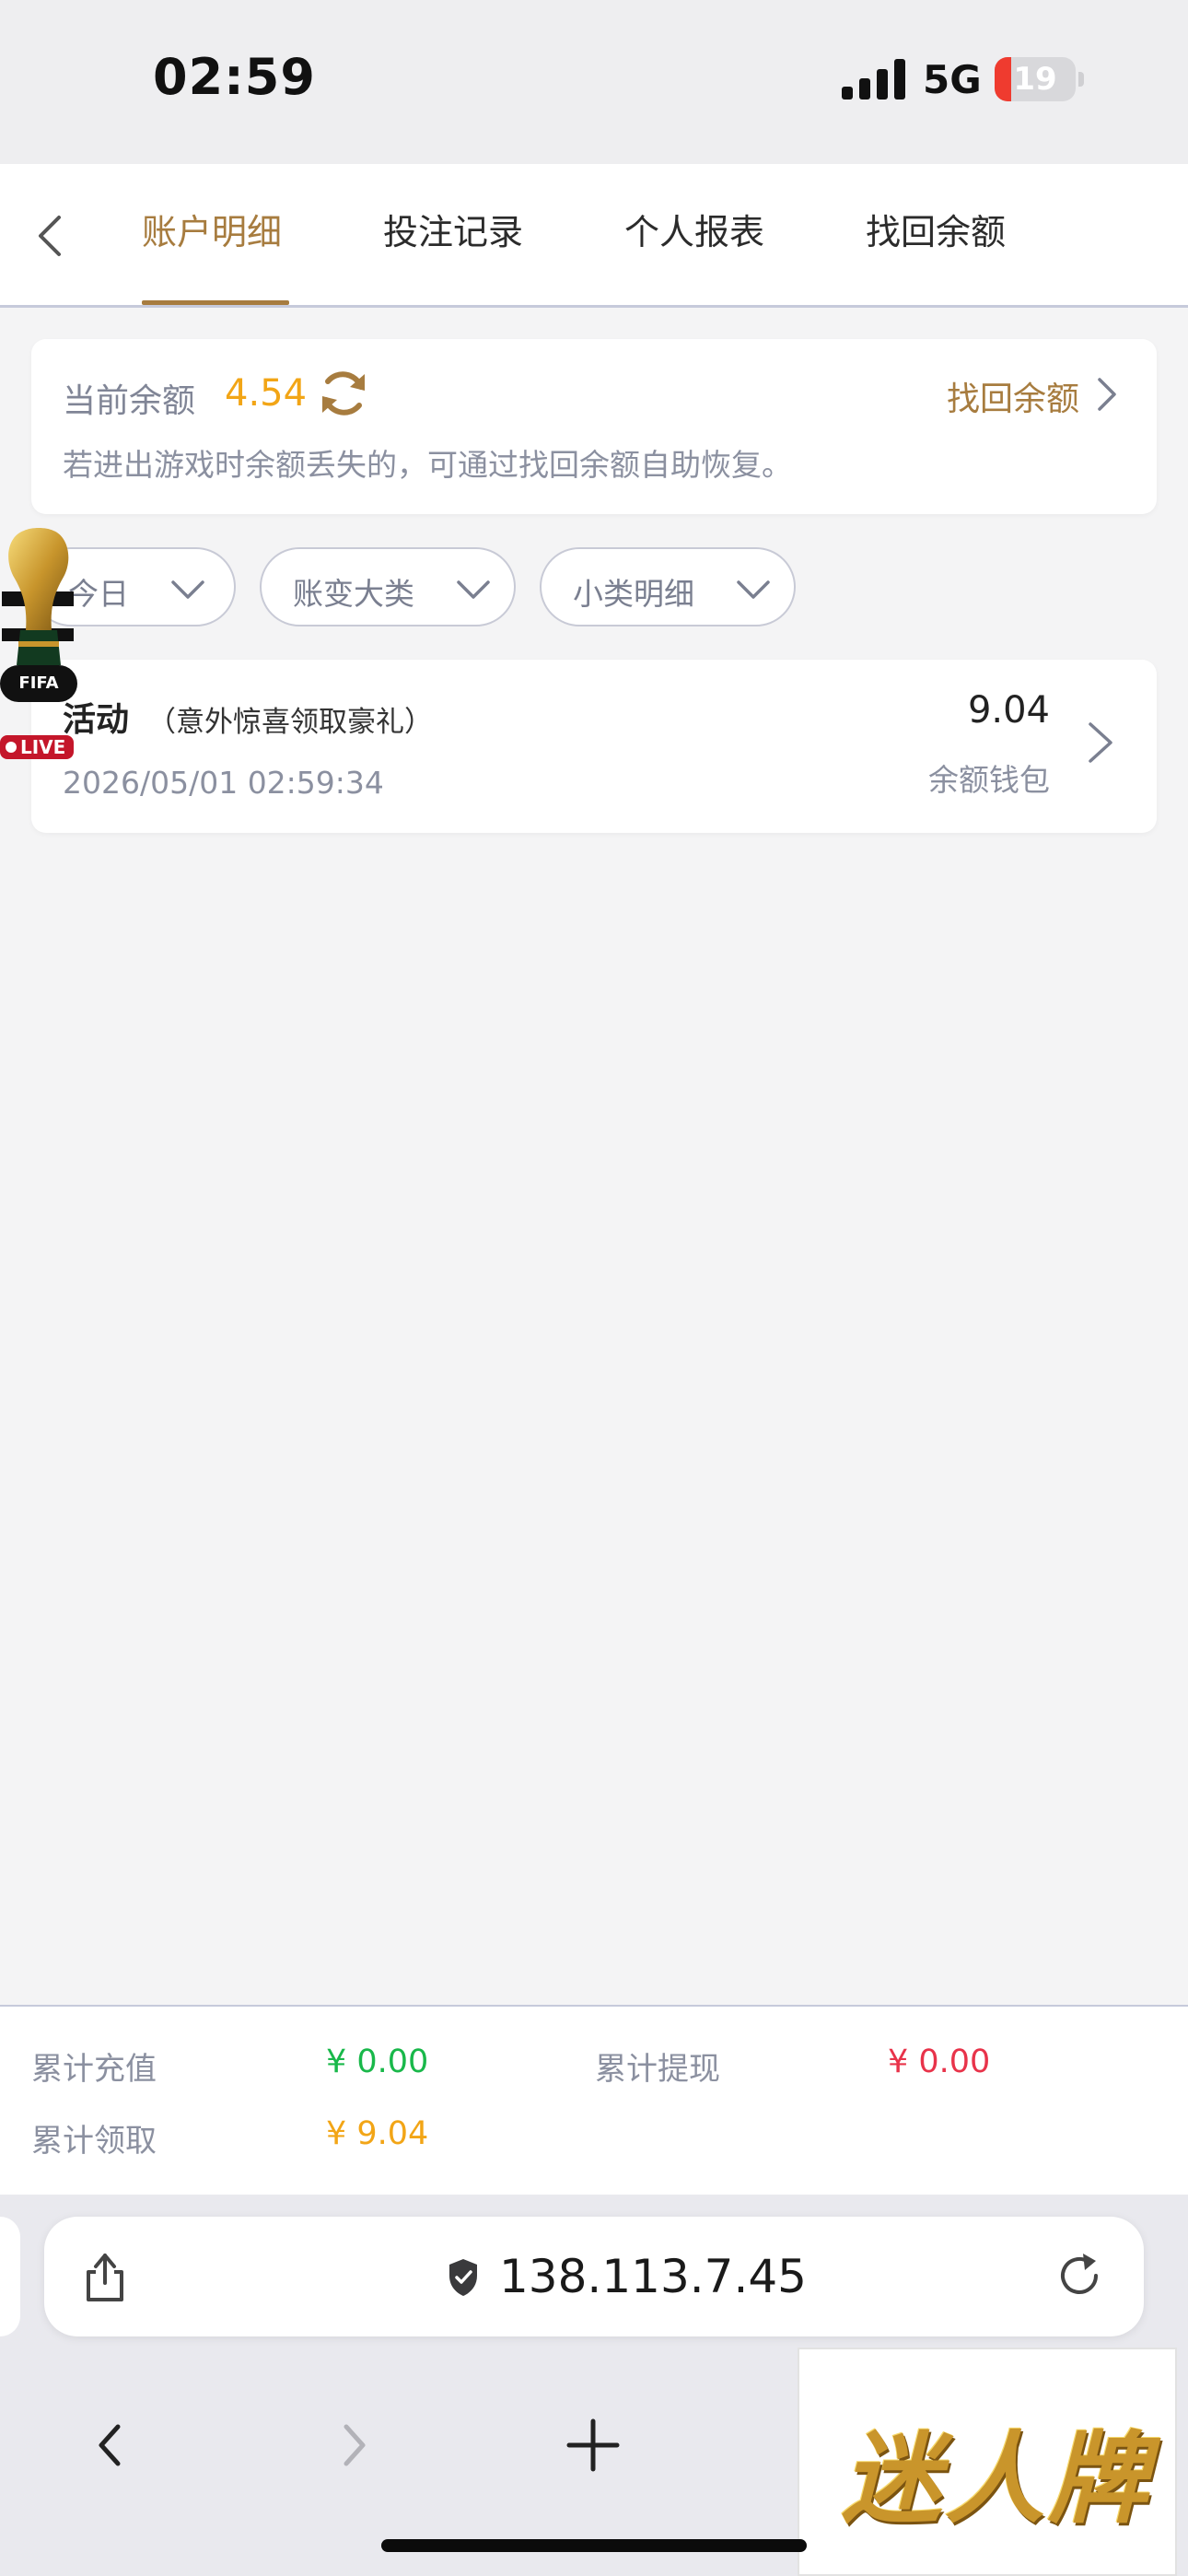  What do you see at coordinates (94, 2141) in the screenshot?
I see `claimed-total-label: 累计领取` at bounding box center [94, 2141].